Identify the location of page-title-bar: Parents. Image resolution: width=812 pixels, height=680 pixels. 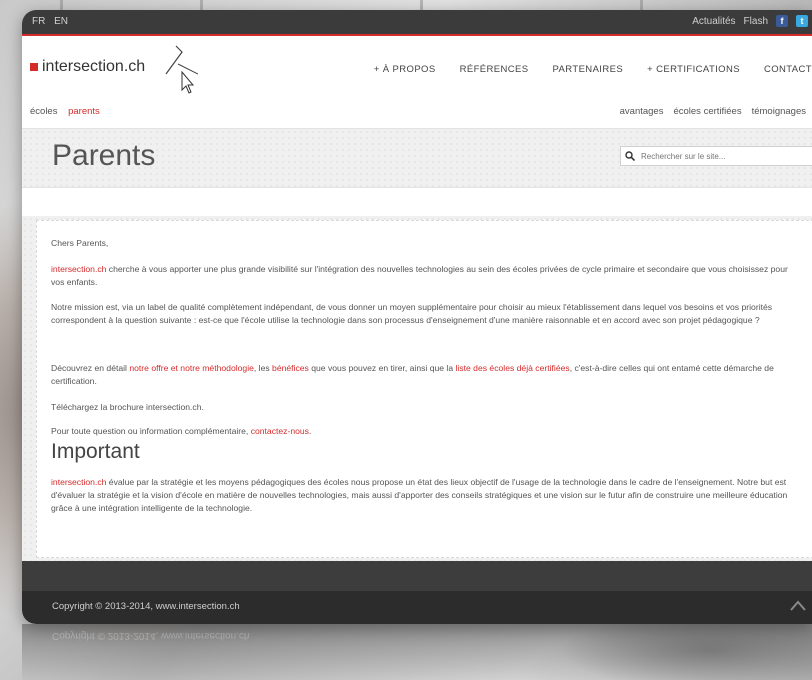
(417, 158).